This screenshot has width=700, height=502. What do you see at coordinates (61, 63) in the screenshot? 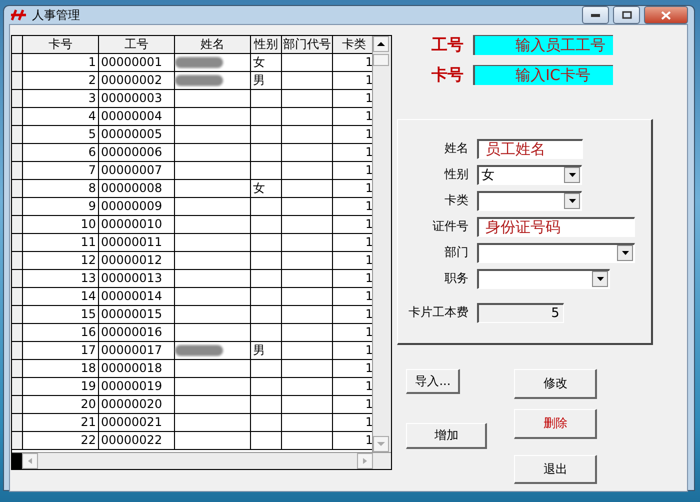
I see `table-cell: 1` at bounding box center [61, 63].